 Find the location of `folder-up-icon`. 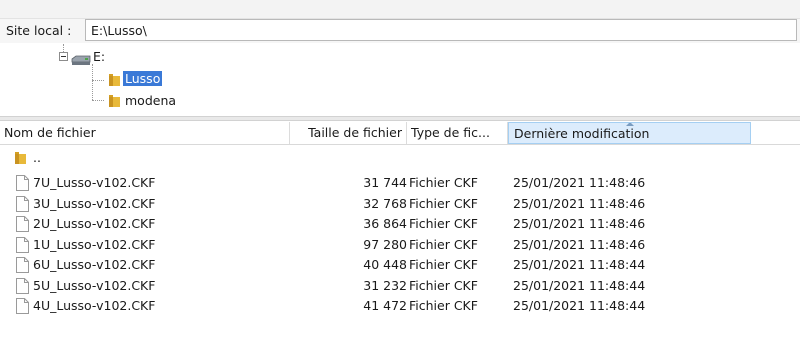

folder-up-icon is located at coordinates (20, 158).